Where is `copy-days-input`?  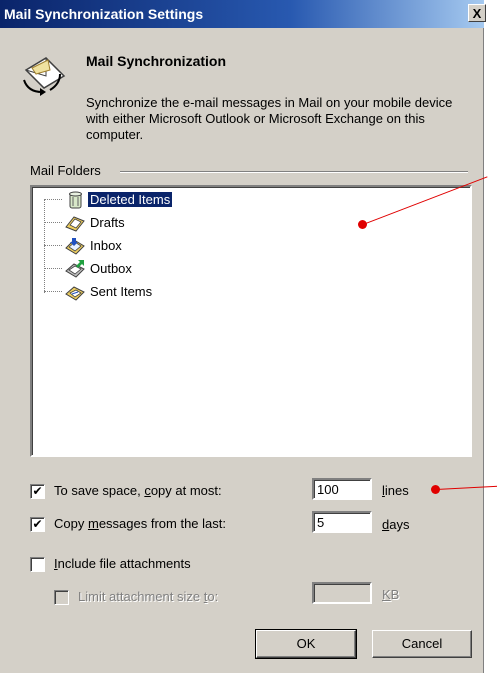
copy-days-input is located at coordinates (342, 522).